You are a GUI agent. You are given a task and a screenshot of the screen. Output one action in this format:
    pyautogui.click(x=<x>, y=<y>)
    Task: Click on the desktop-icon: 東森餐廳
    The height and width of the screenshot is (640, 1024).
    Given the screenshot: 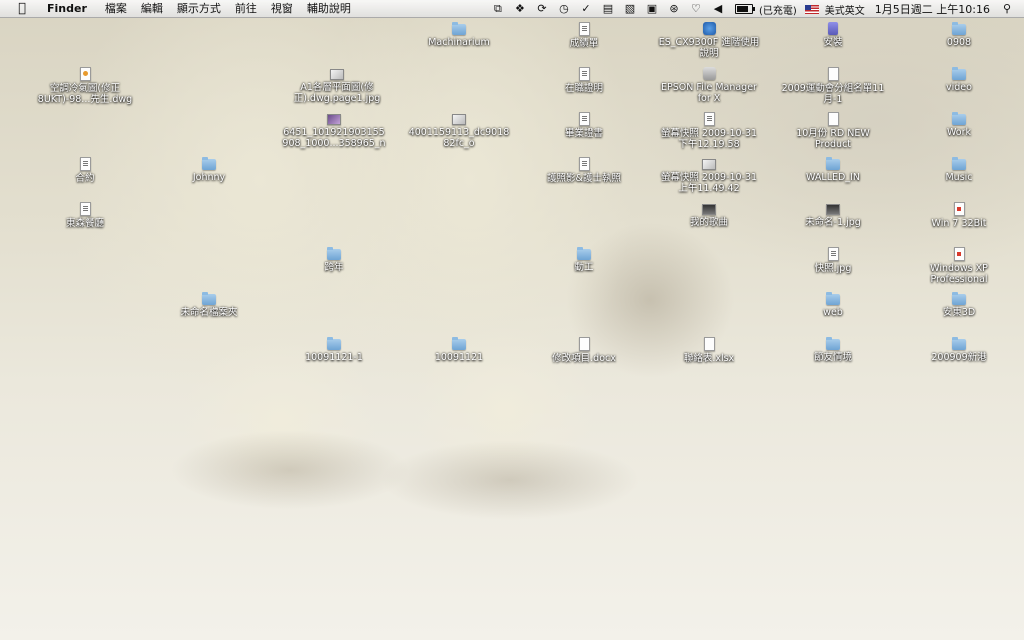 What is the action you would take?
    pyautogui.click(x=85, y=215)
    